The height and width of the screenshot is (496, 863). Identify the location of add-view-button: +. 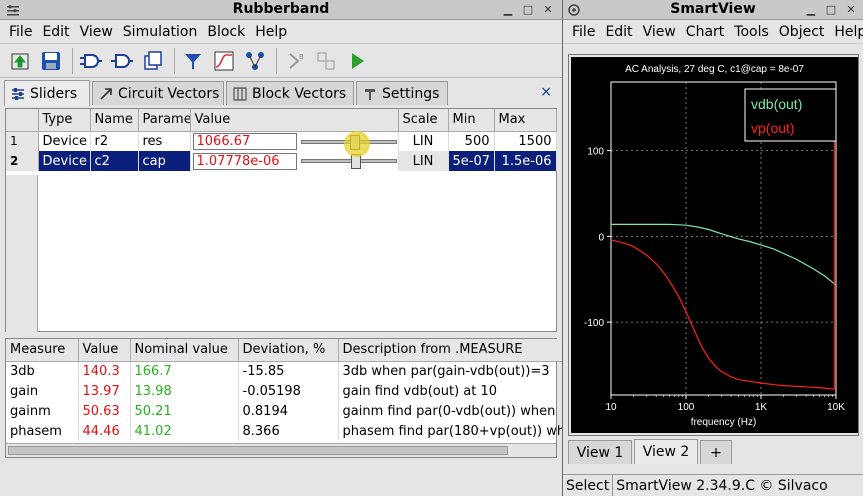
(716, 452).